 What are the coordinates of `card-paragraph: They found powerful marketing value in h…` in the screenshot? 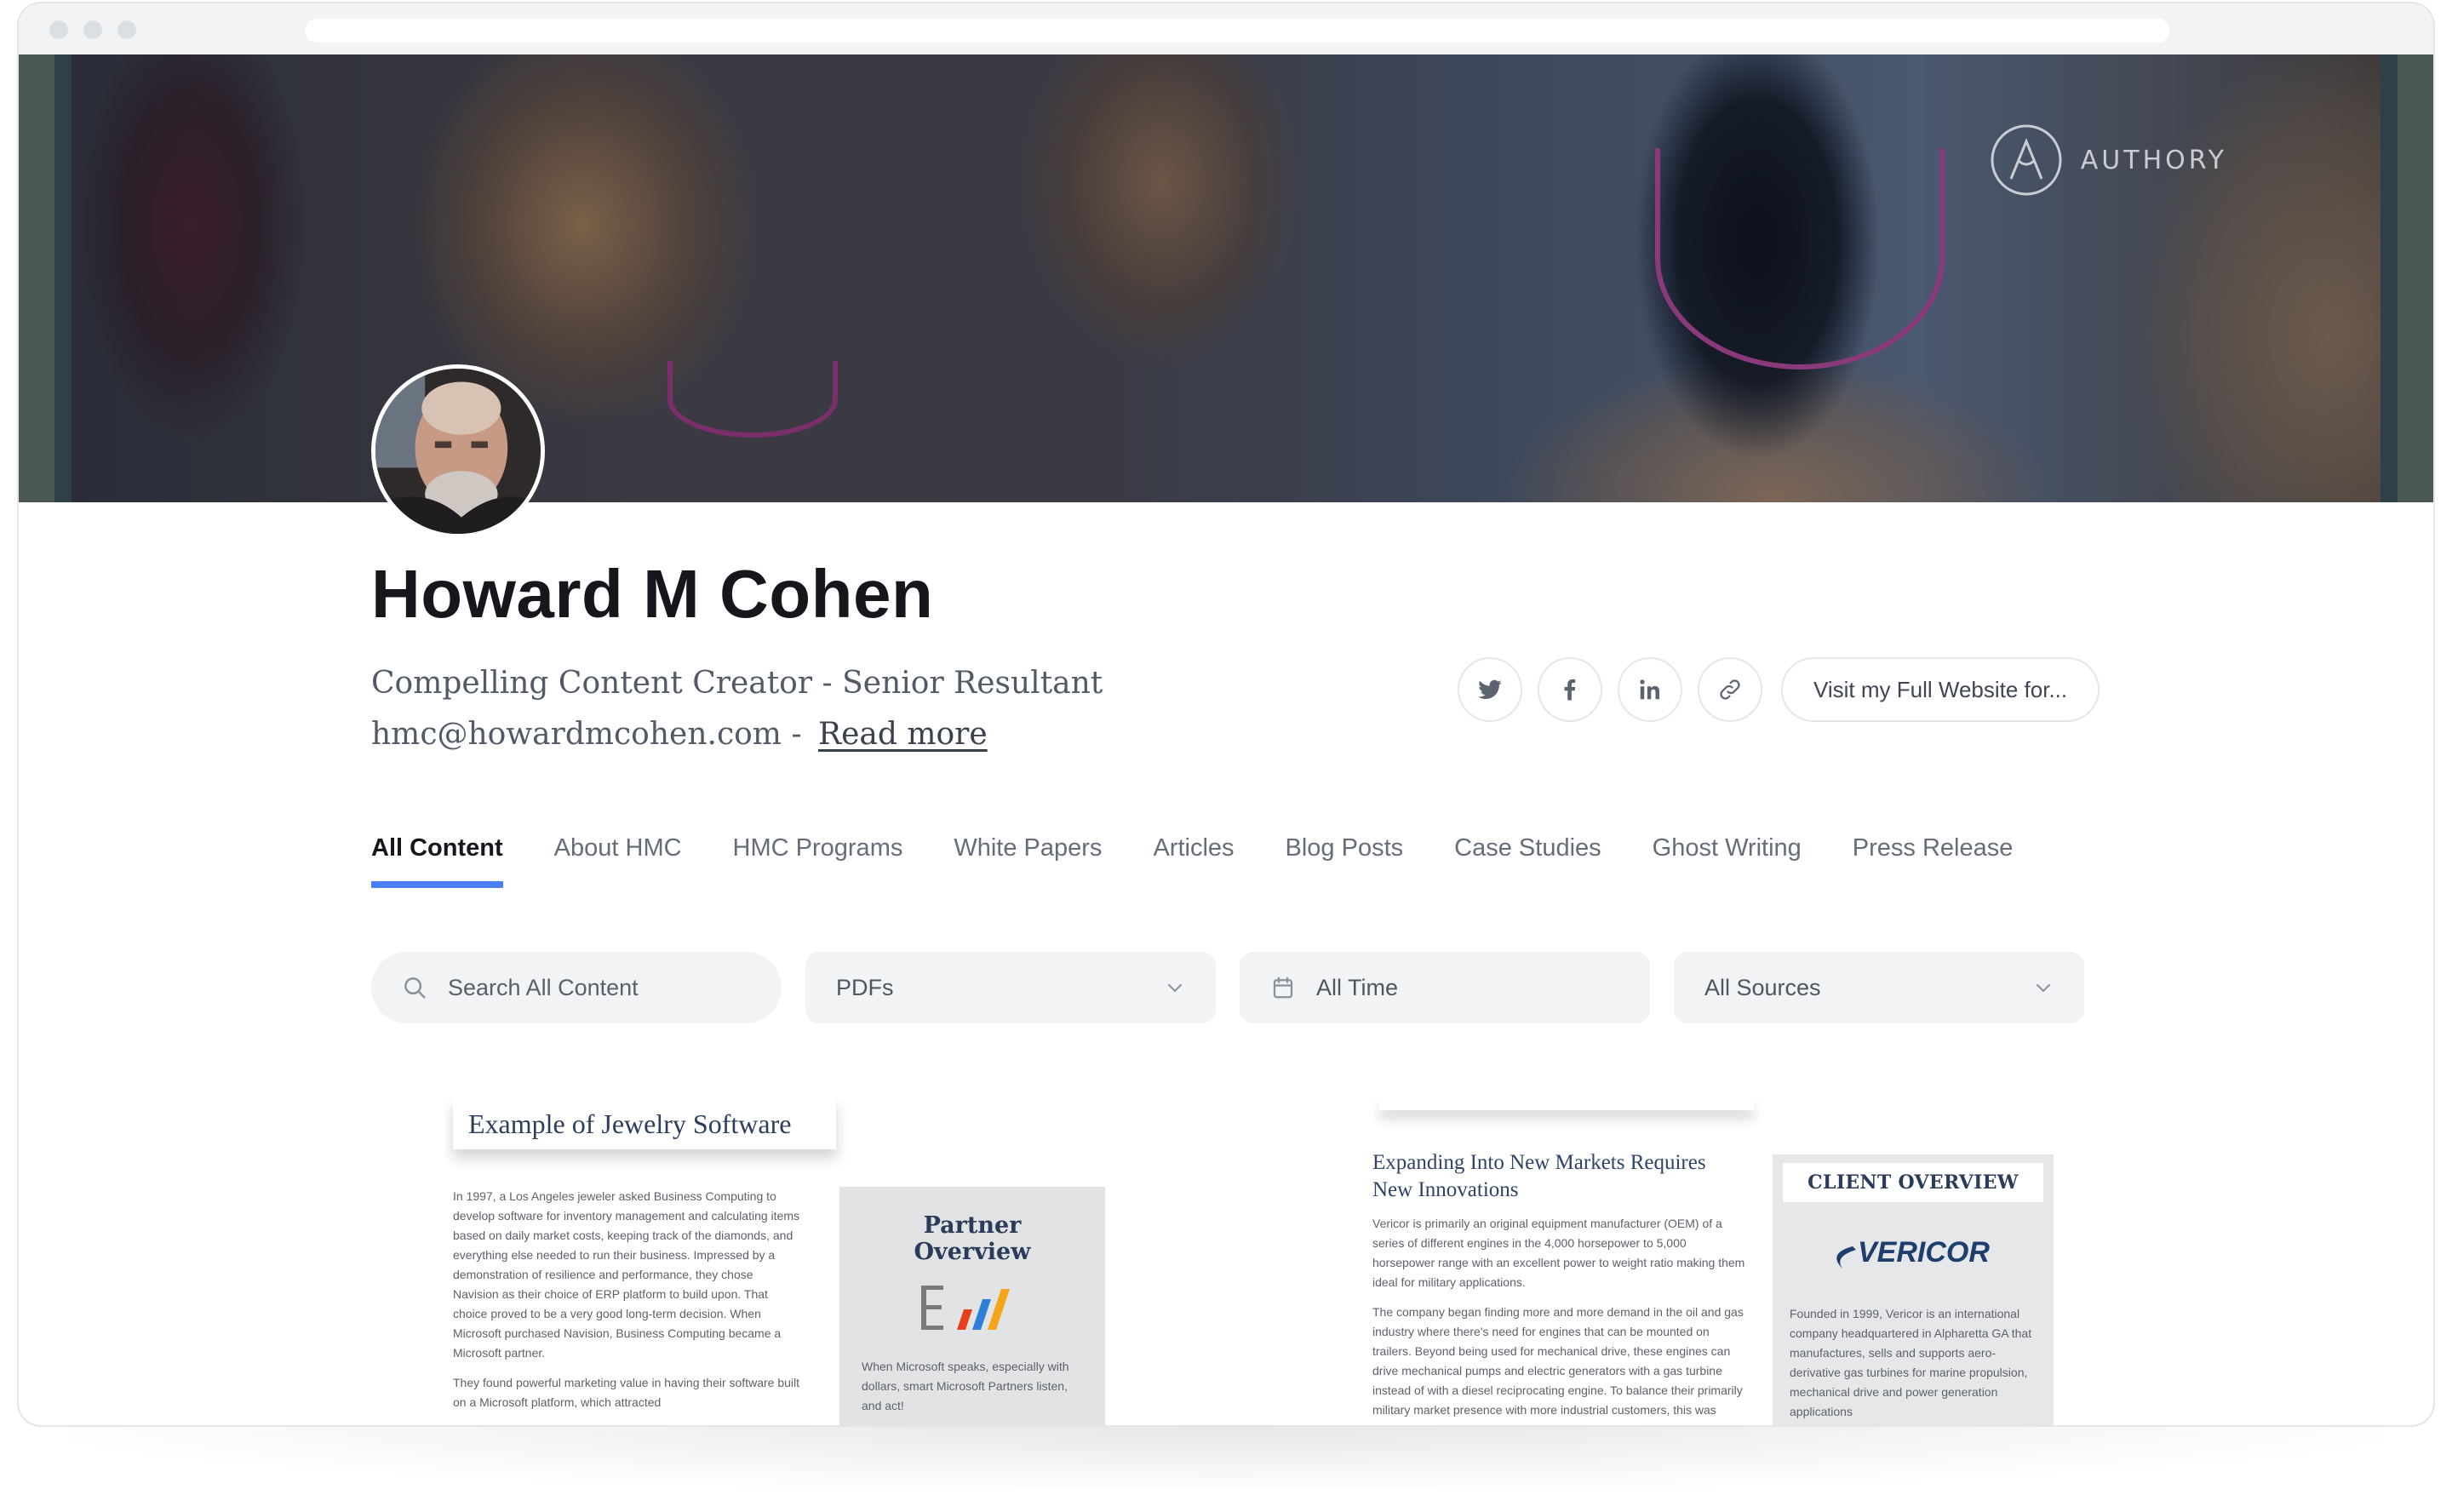 It's located at (626, 1392).